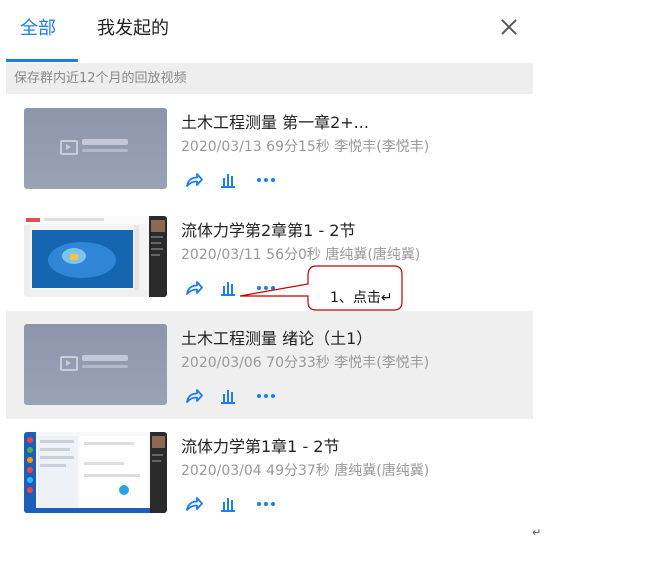  Describe the element at coordinates (133, 27) in the screenshot. I see `tab-mine: 我发起的` at that location.